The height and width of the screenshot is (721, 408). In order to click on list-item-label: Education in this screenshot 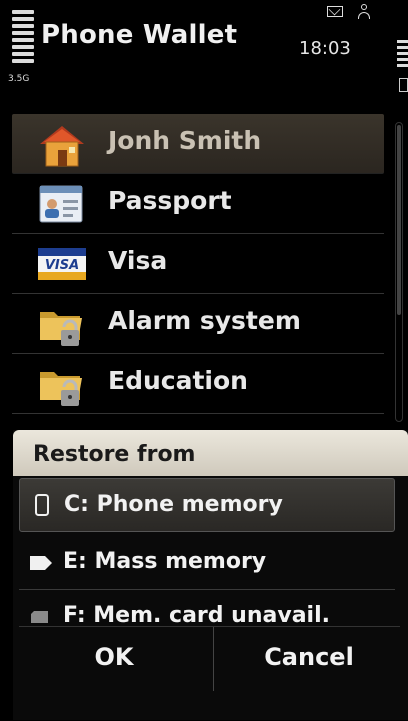, I will do `click(178, 380)`.